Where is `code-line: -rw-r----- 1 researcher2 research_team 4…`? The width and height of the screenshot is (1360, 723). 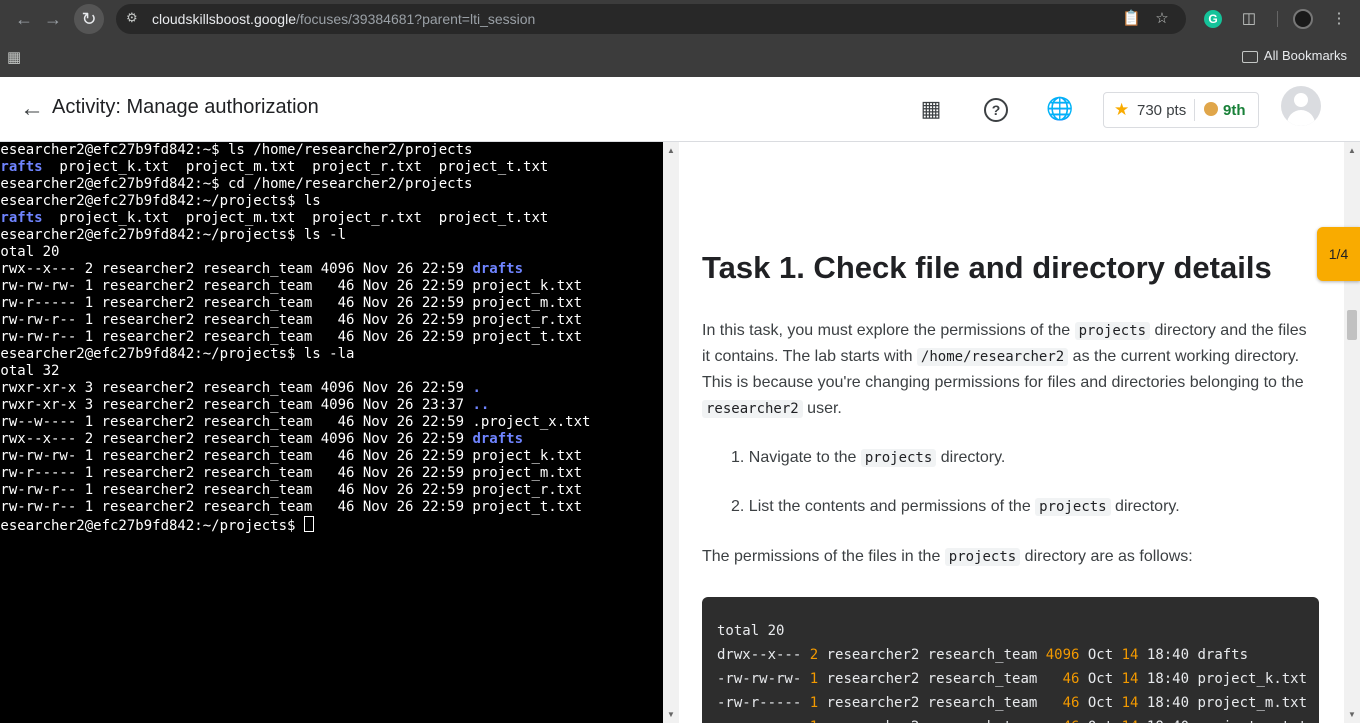 code-line: -rw-r----- 1 researcher2 research_team 4… is located at coordinates (1012, 703).